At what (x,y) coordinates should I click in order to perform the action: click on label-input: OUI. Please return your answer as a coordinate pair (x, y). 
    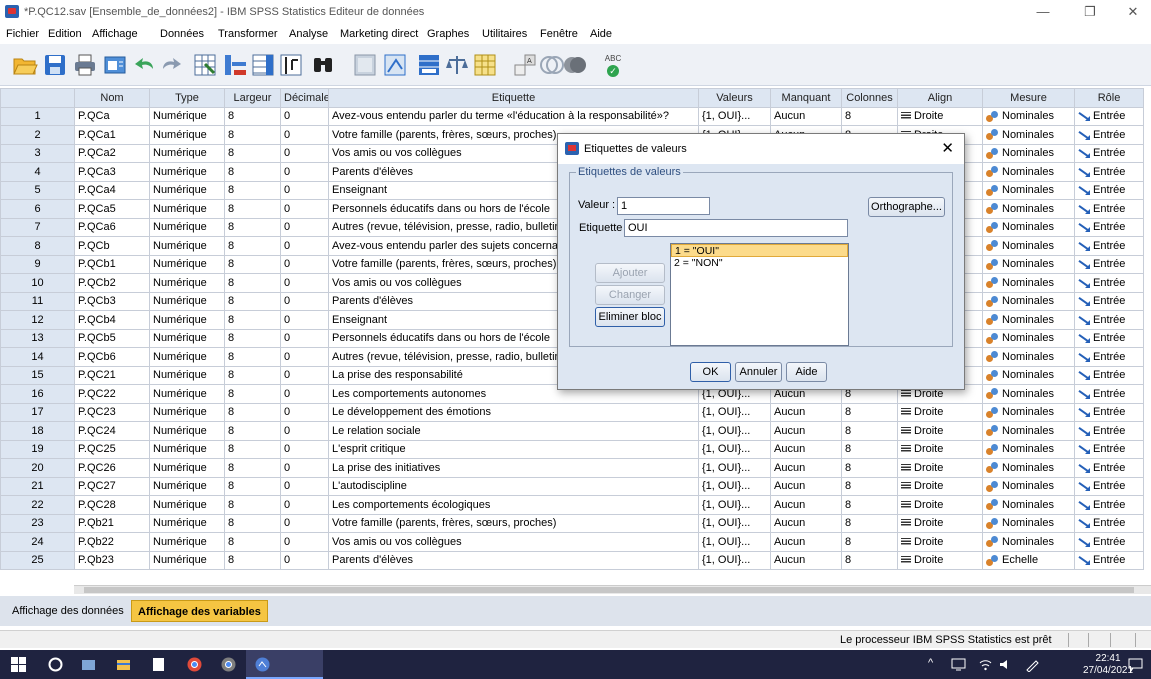
    Looking at the image, I should click on (736, 228).